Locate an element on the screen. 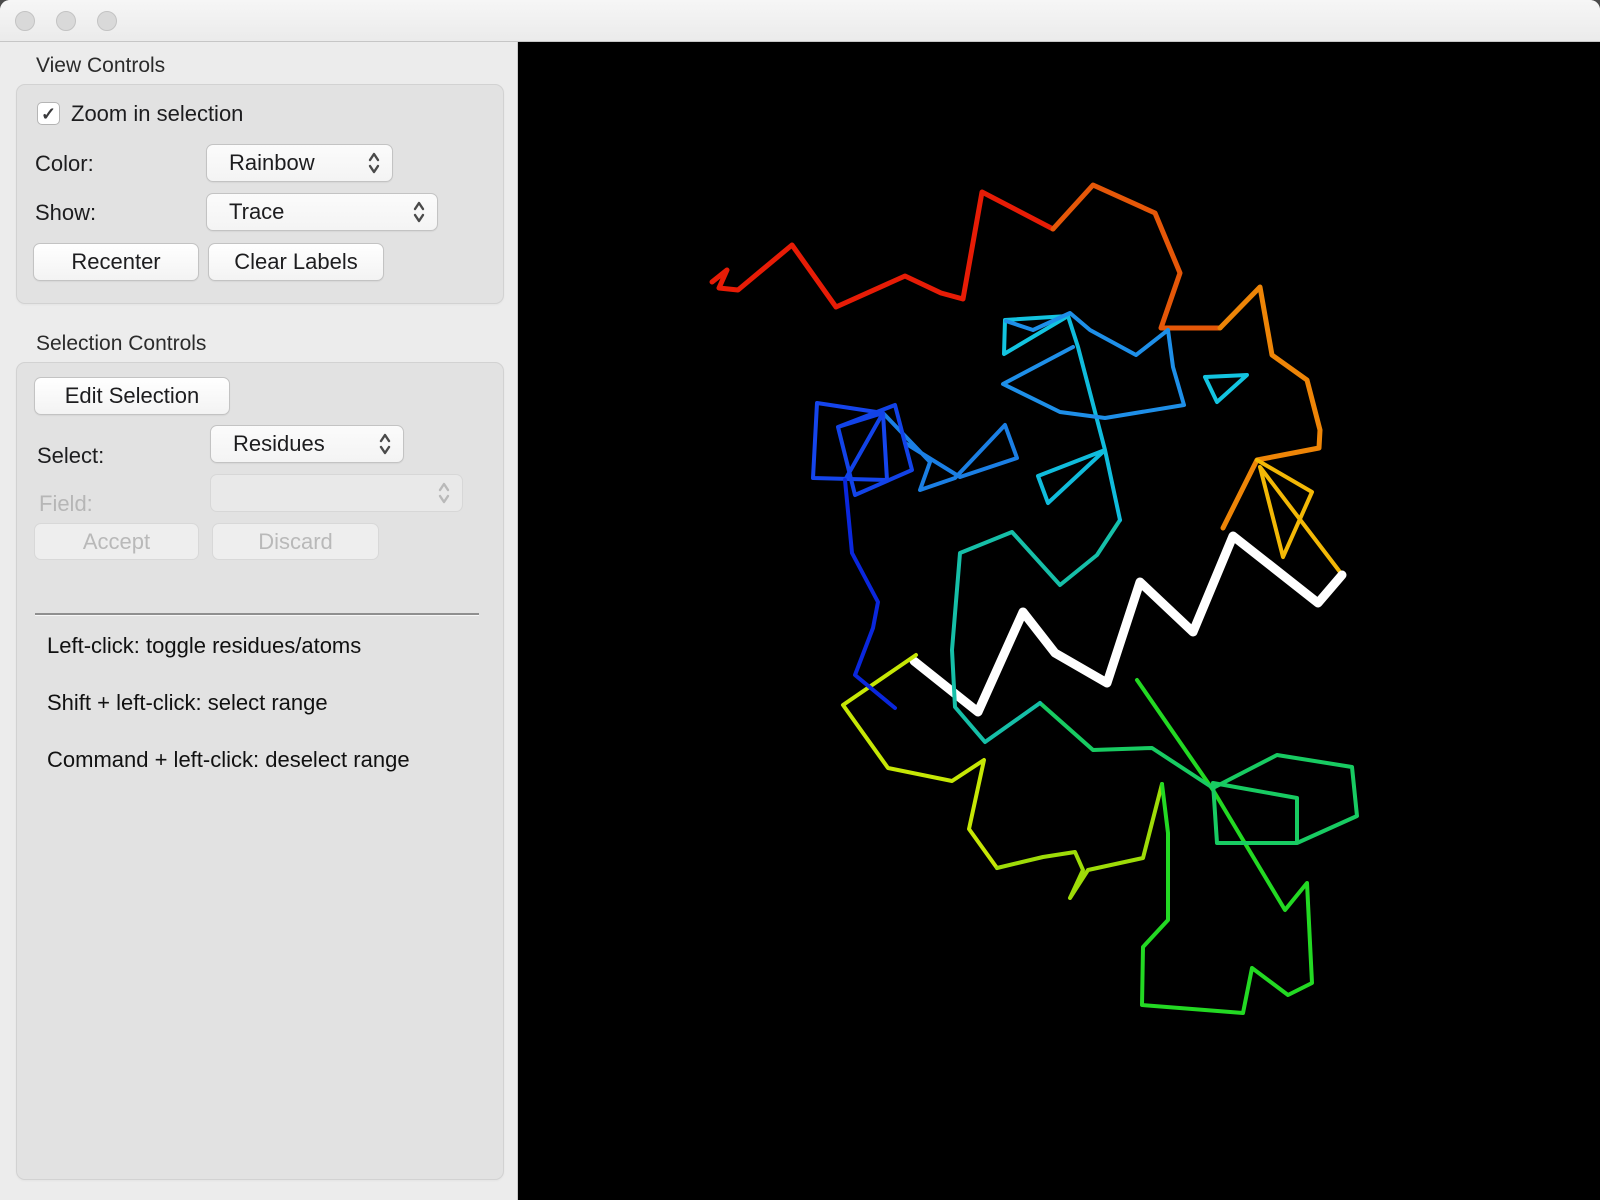 The width and height of the screenshot is (1600, 1200). backbone-green-loop is located at coordinates (1224, 846).